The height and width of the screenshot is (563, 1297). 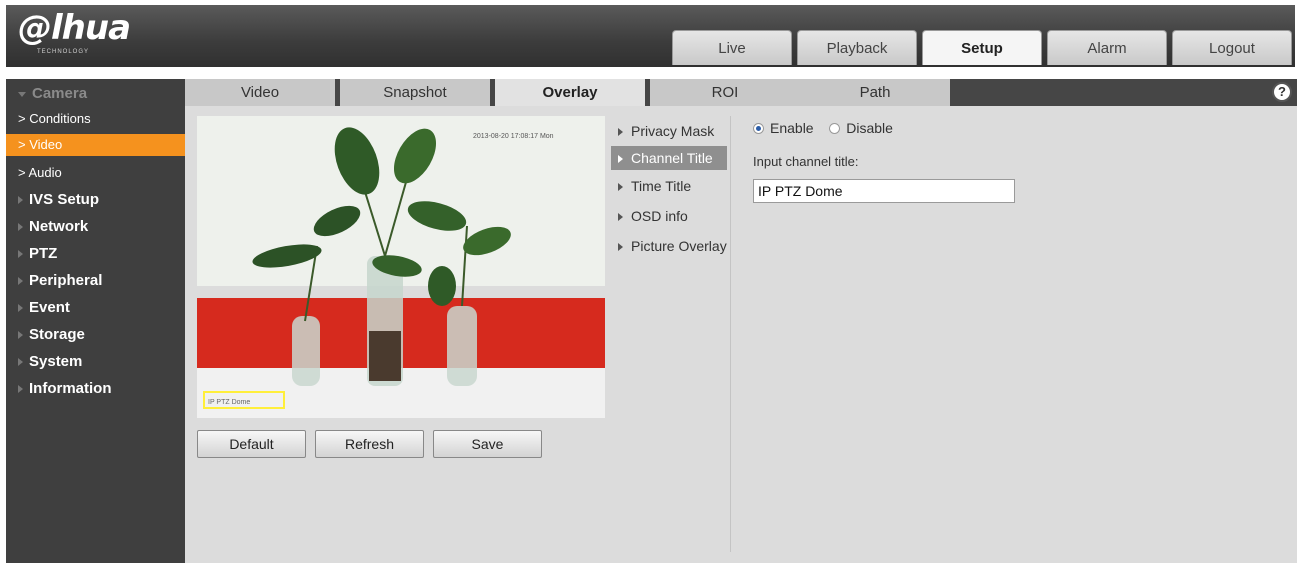 I want to click on sidebar-item-conditions: > Conditions, so click(x=95, y=119).